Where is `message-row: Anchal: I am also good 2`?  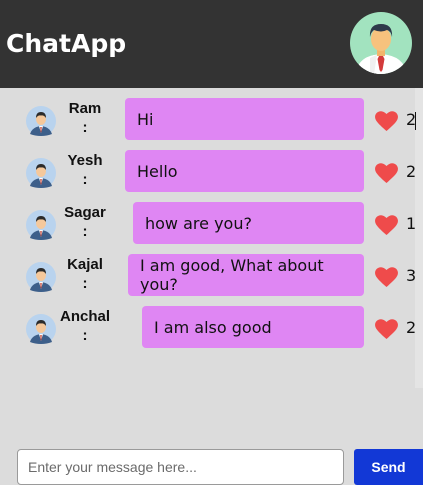 message-row: Anchal: I am also good 2 is located at coordinates (211, 327).